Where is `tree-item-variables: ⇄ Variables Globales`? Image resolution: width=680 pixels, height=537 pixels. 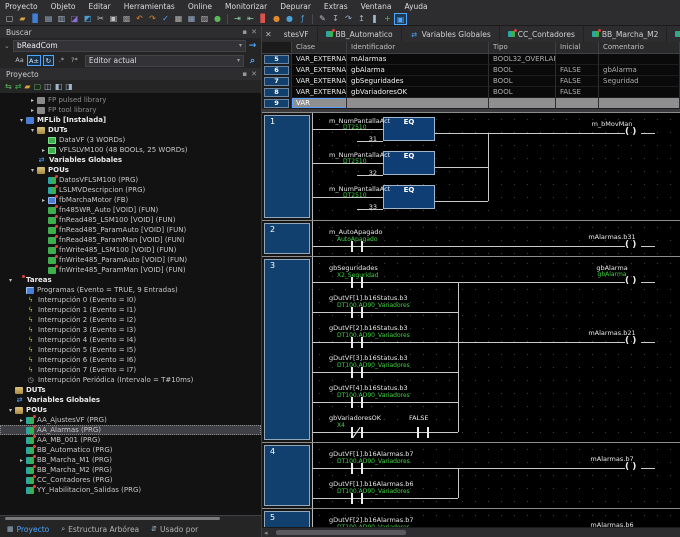 tree-item-variables: ⇄ Variables Globales is located at coordinates (130, 160).